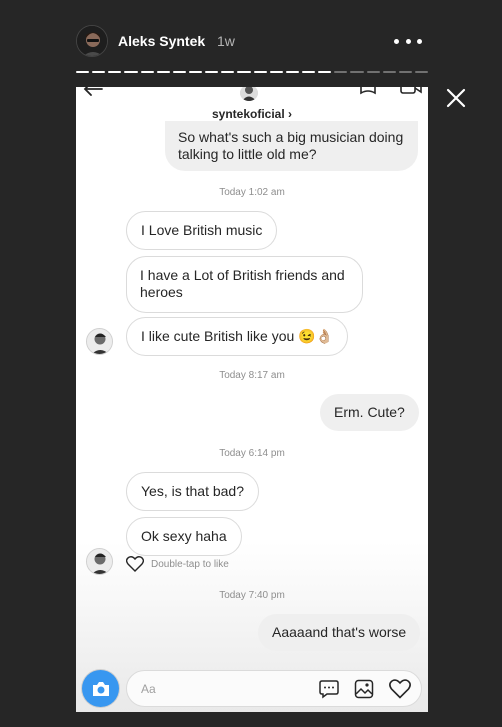  I want to click on video-call-icon, so click(411, 92).